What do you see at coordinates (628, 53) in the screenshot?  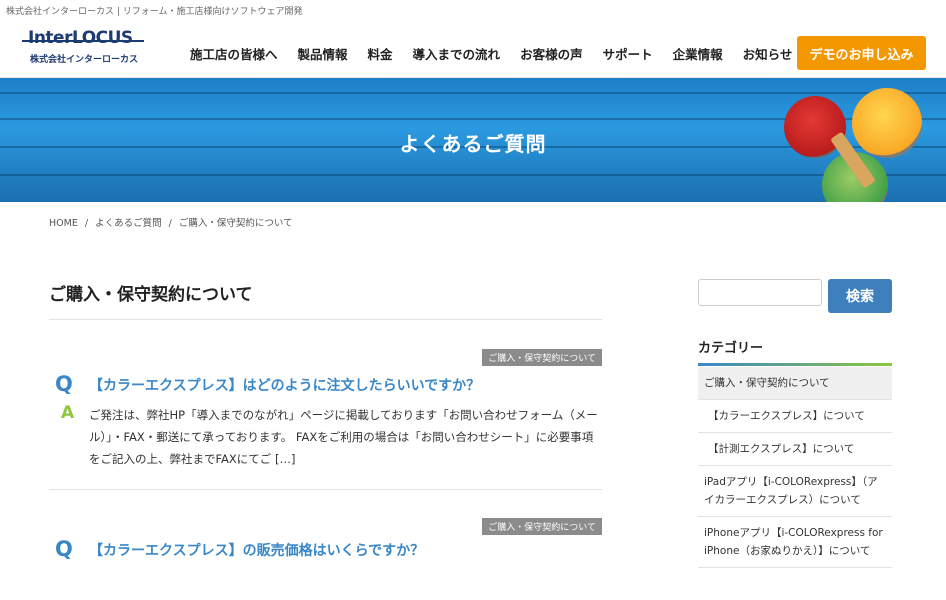 I see `nav-item-support: サポート` at bounding box center [628, 53].